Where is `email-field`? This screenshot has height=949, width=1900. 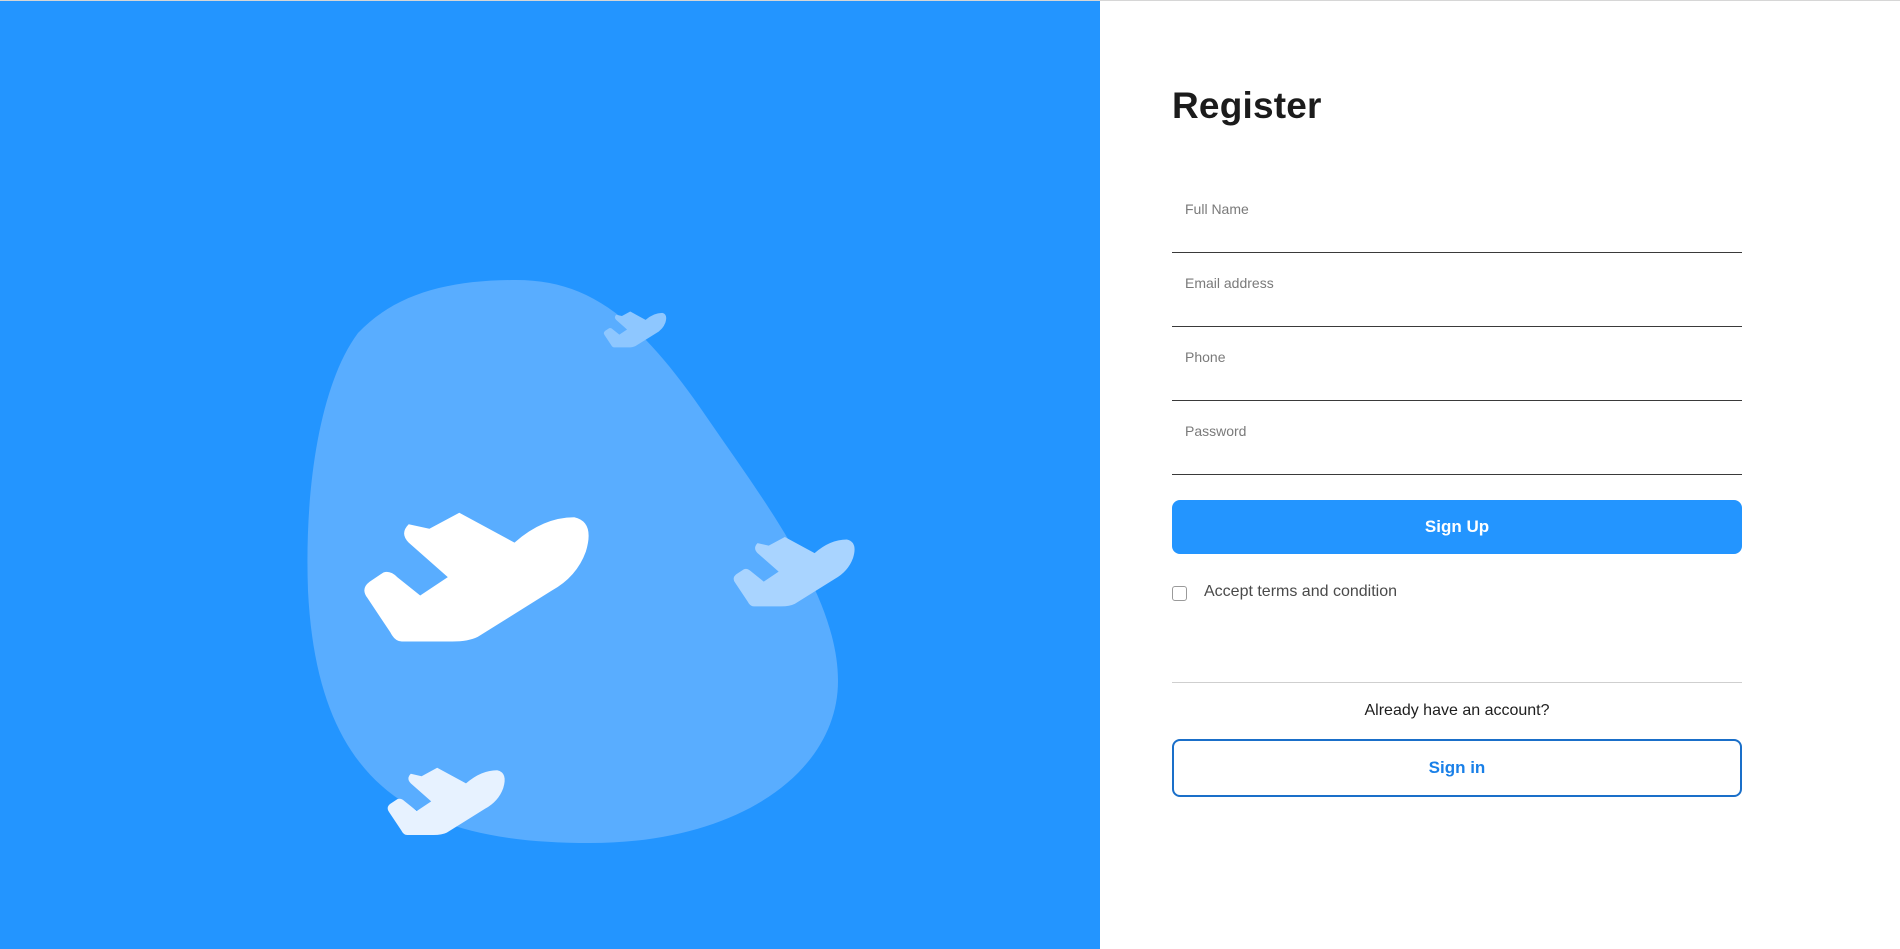
email-field is located at coordinates (1457, 290).